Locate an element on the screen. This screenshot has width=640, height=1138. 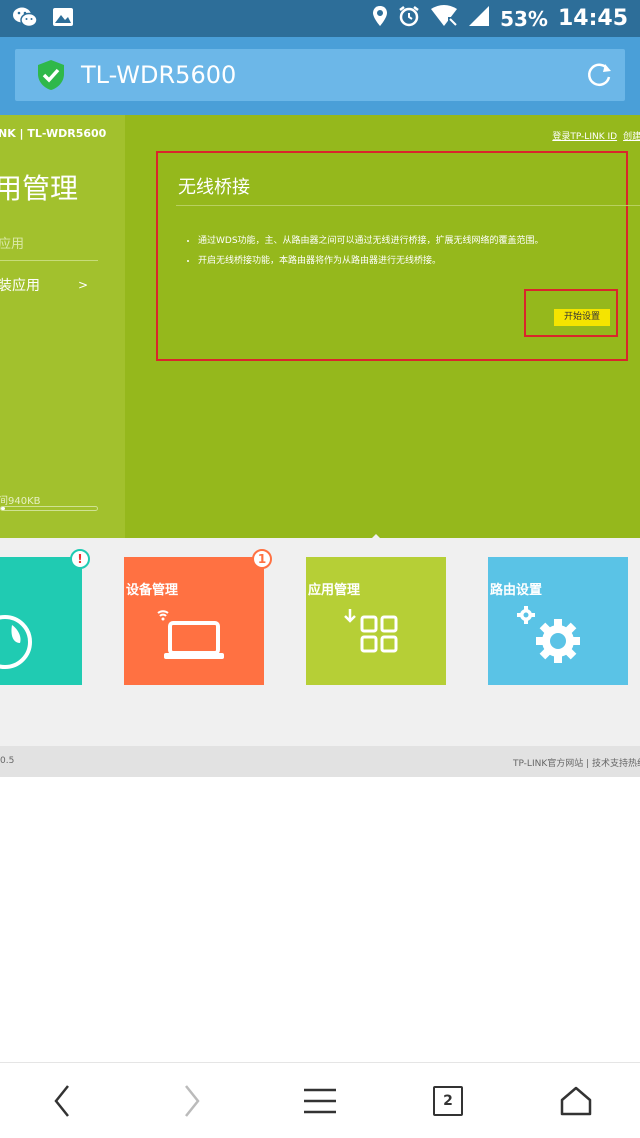
page-title: TL-WDR5600 is located at coordinates (159, 75).